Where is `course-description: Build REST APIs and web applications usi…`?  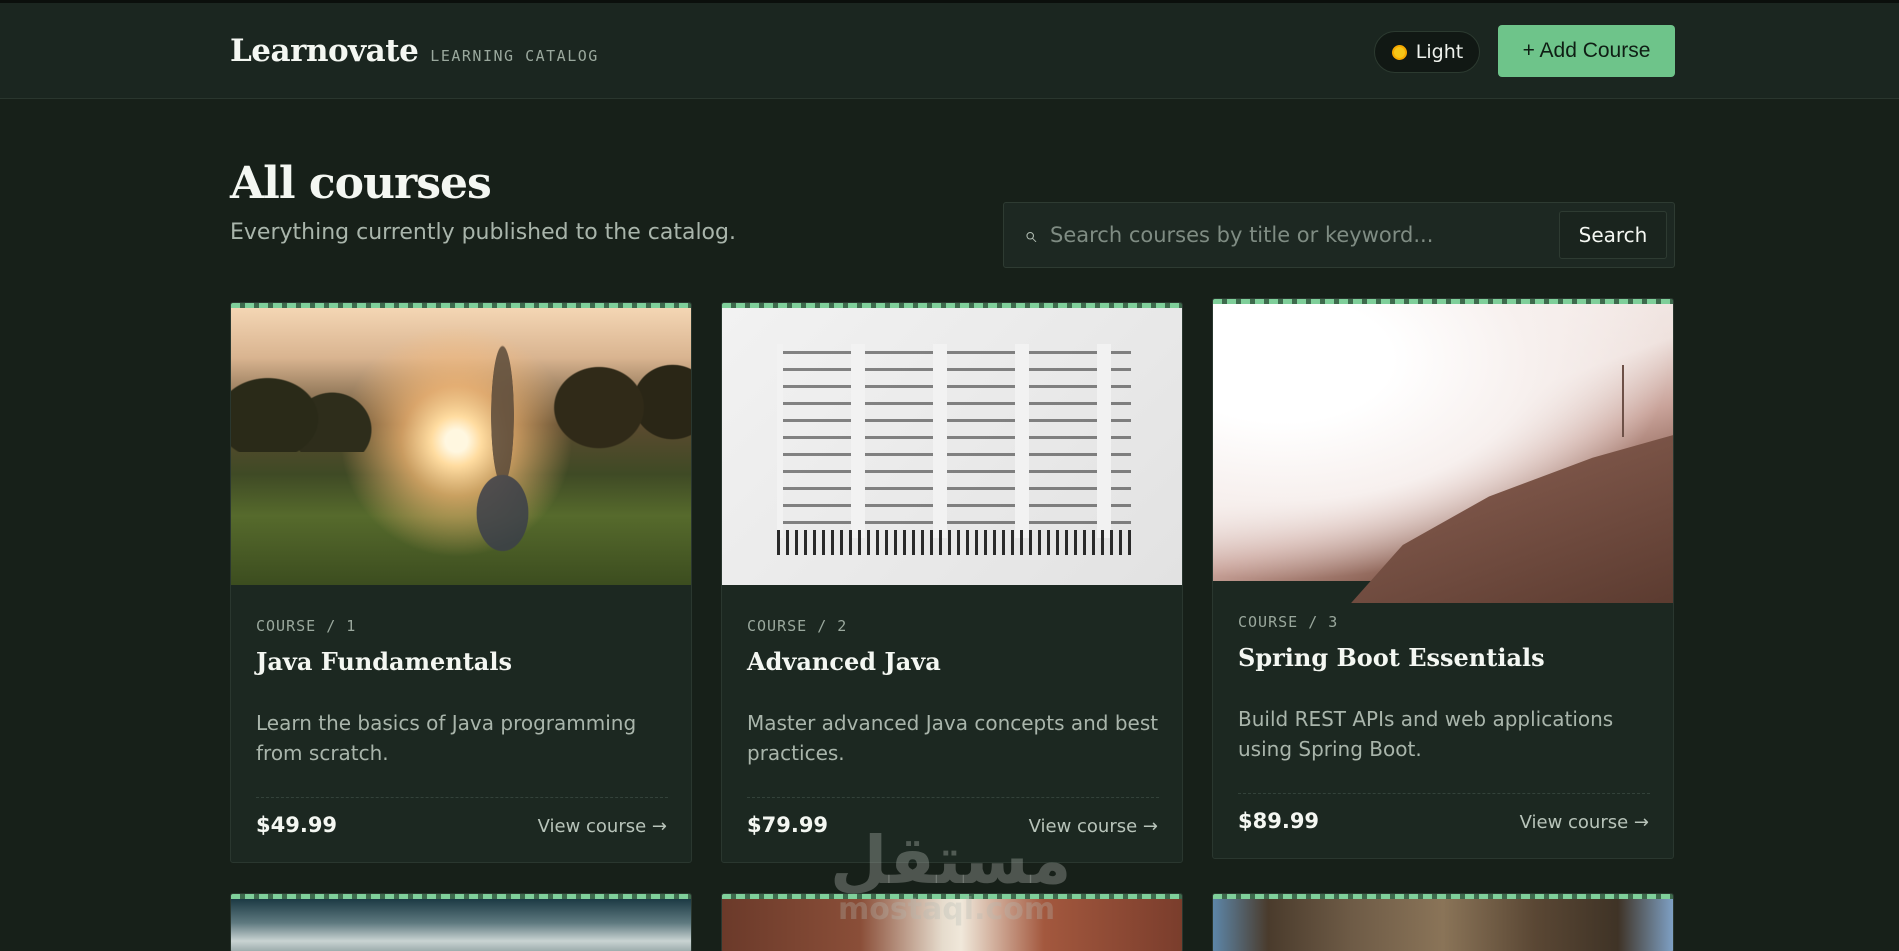
course-description: Build REST APIs and web applications usi… is located at coordinates (1426, 734).